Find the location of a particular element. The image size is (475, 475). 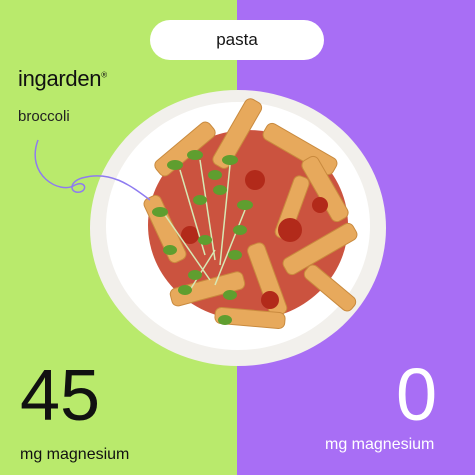

left-value: 45 is located at coordinates (60, 396).